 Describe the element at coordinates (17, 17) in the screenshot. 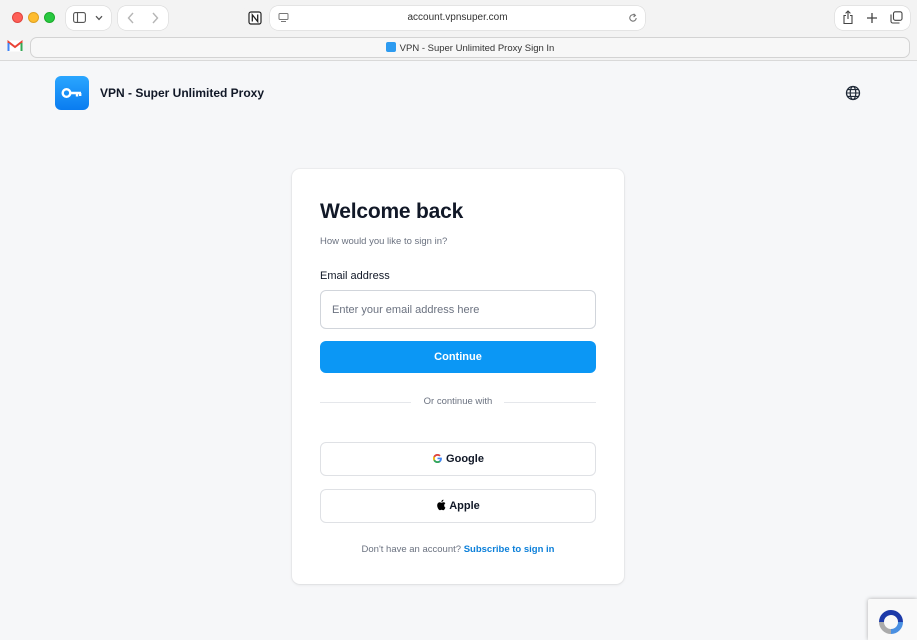

I see `close-window-button` at that location.